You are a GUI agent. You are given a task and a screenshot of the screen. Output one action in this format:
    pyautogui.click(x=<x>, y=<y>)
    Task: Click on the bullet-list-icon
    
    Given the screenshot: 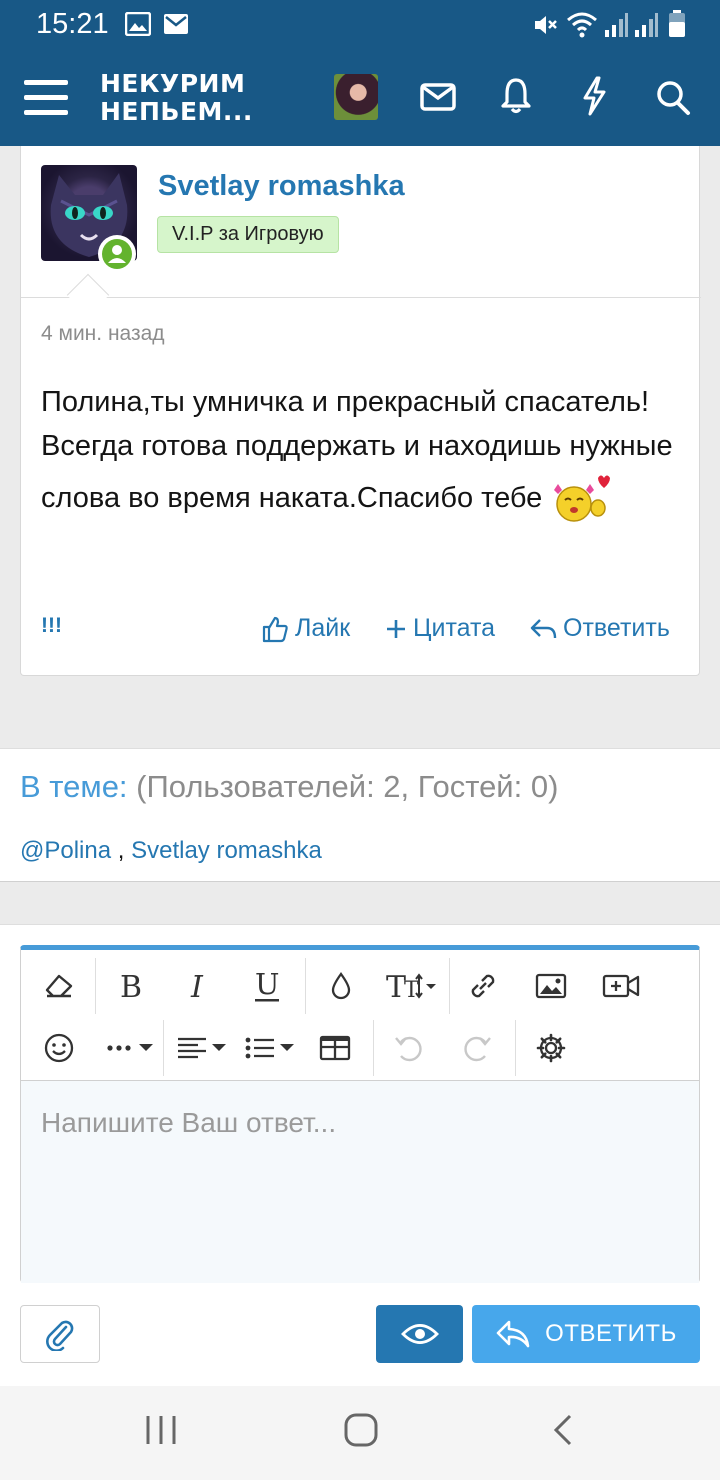 What is the action you would take?
    pyautogui.click(x=269, y=1048)
    